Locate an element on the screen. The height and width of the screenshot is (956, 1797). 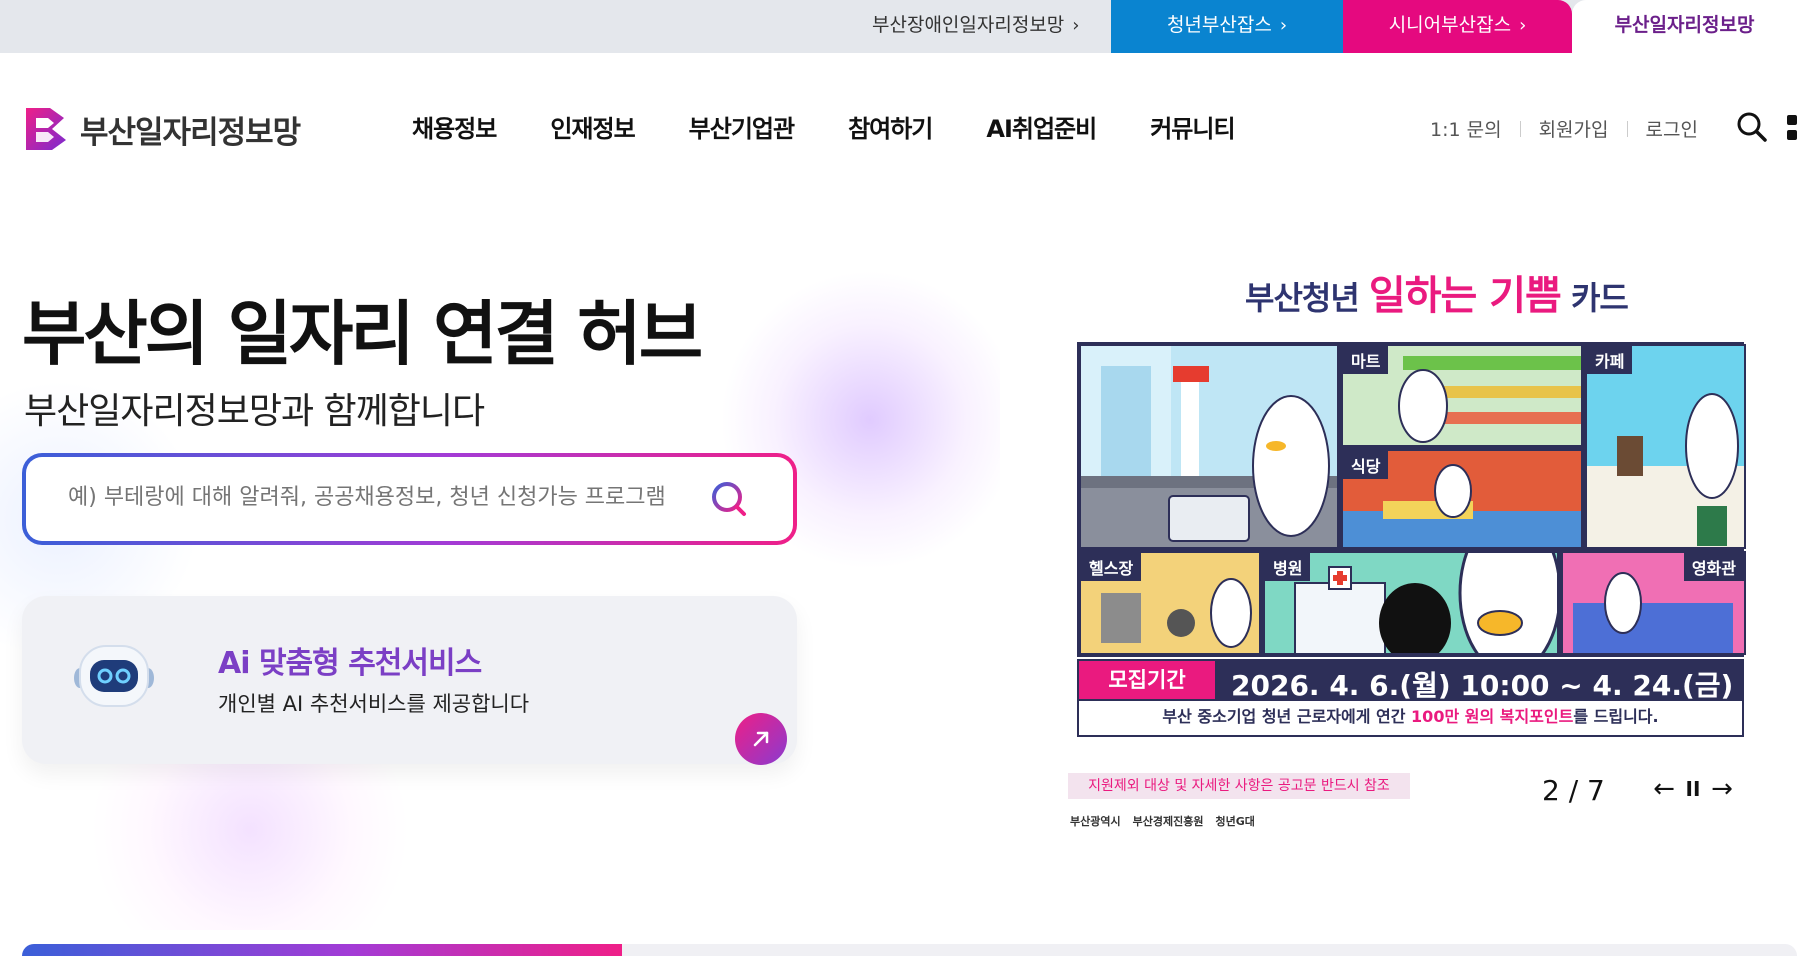
nav-participate: 참여하기 is located at coordinates (890, 126).